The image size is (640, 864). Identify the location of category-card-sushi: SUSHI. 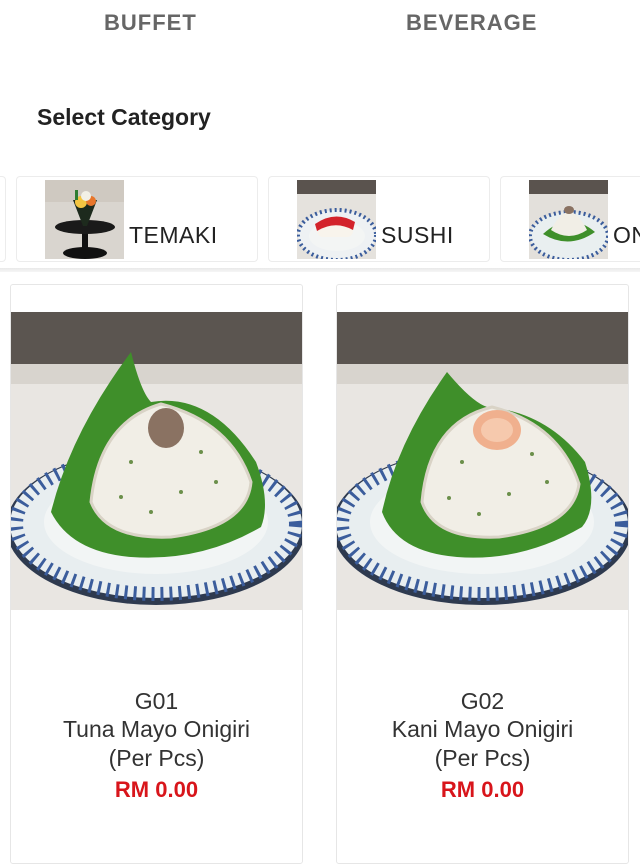
(379, 219).